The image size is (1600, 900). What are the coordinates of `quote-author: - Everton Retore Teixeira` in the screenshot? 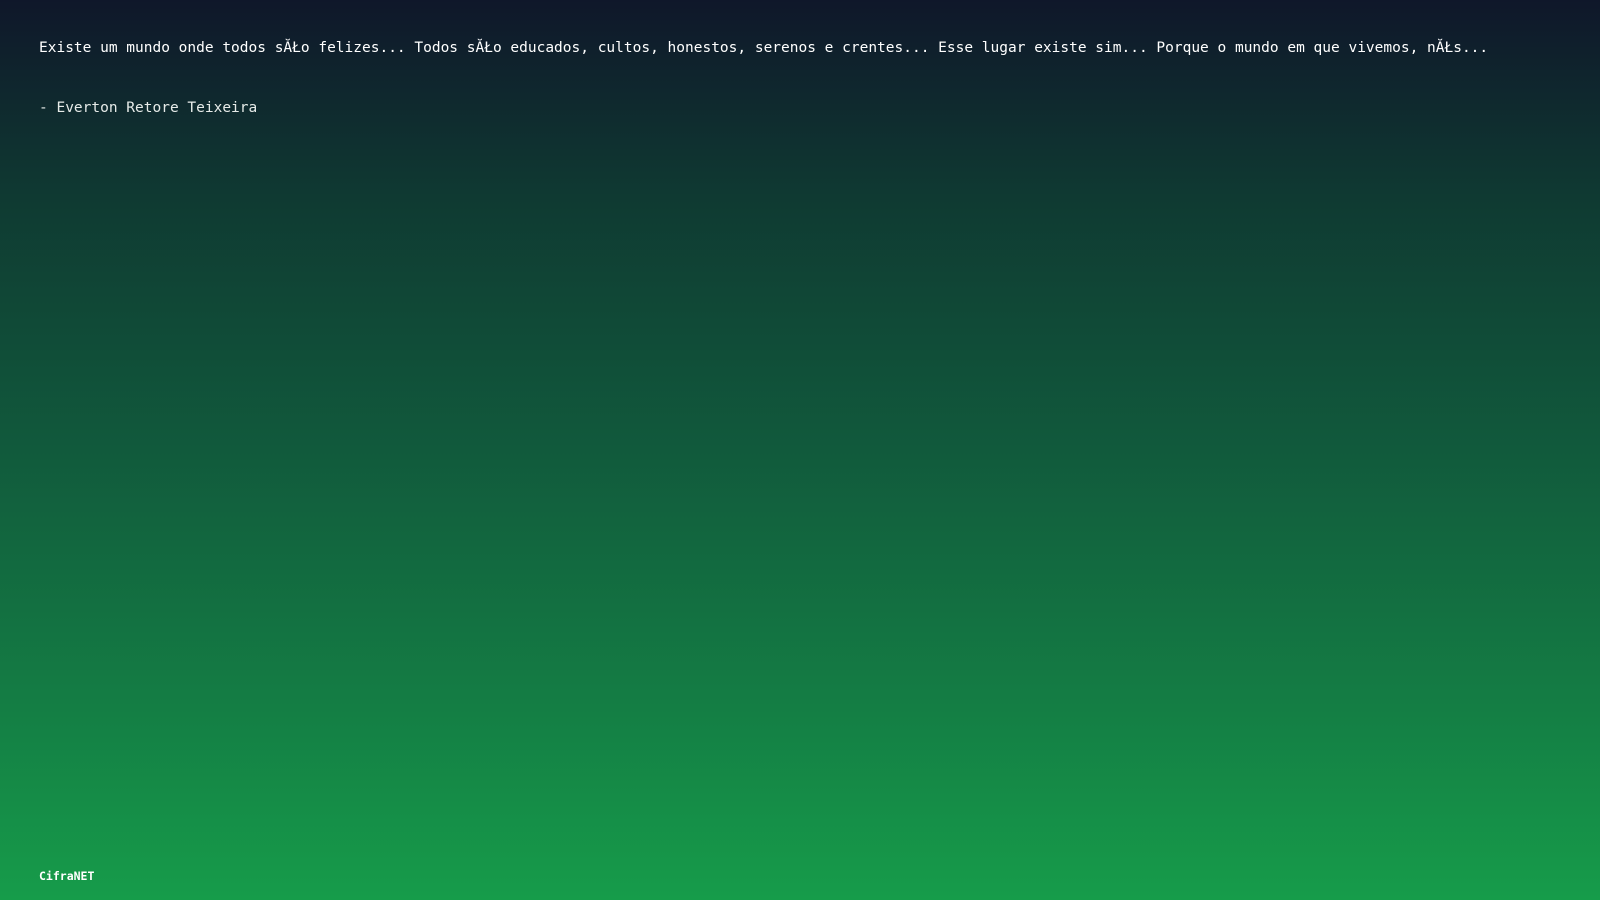 It's located at (148, 108).